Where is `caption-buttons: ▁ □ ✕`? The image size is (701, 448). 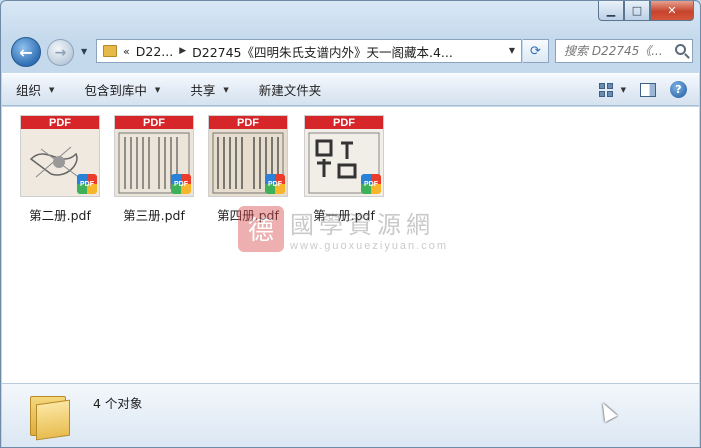
caption-buttons: ▁ □ ✕ is located at coordinates (646, 11).